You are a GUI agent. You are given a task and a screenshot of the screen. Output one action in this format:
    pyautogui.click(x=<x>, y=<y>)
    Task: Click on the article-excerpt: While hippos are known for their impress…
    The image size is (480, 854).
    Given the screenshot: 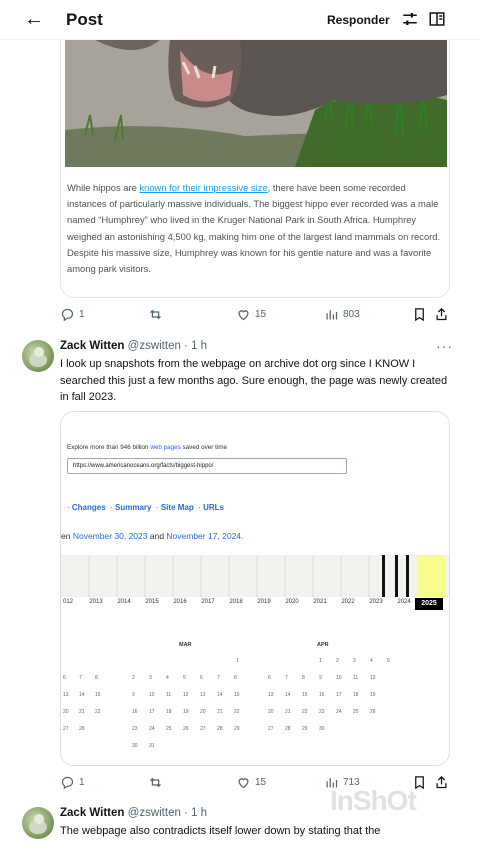 What is the action you would take?
    pyautogui.click(x=256, y=228)
    